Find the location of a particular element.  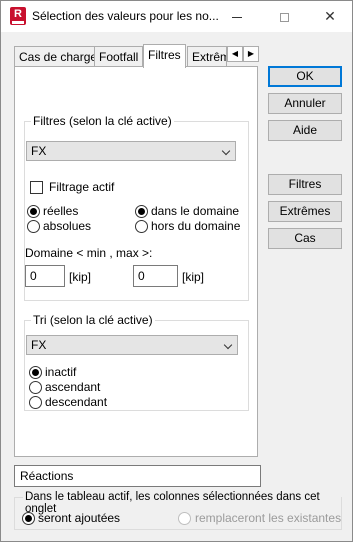

filters-combo-value: FX is located at coordinates (39, 151).